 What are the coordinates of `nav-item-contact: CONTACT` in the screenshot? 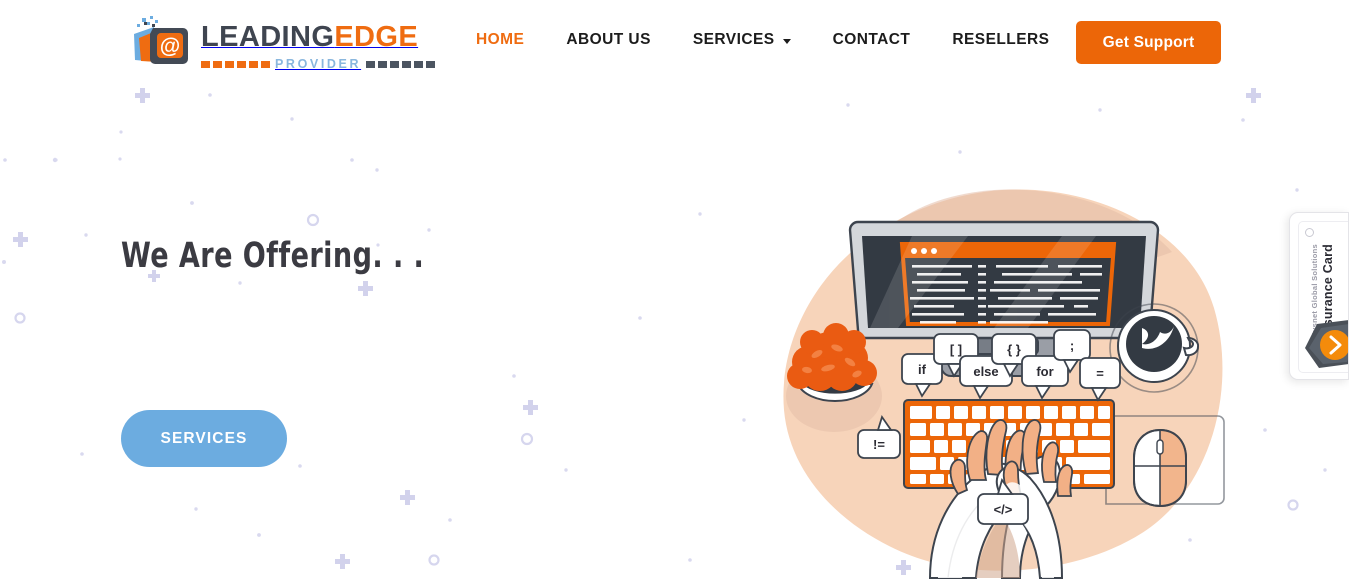 It's located at (872, 40).